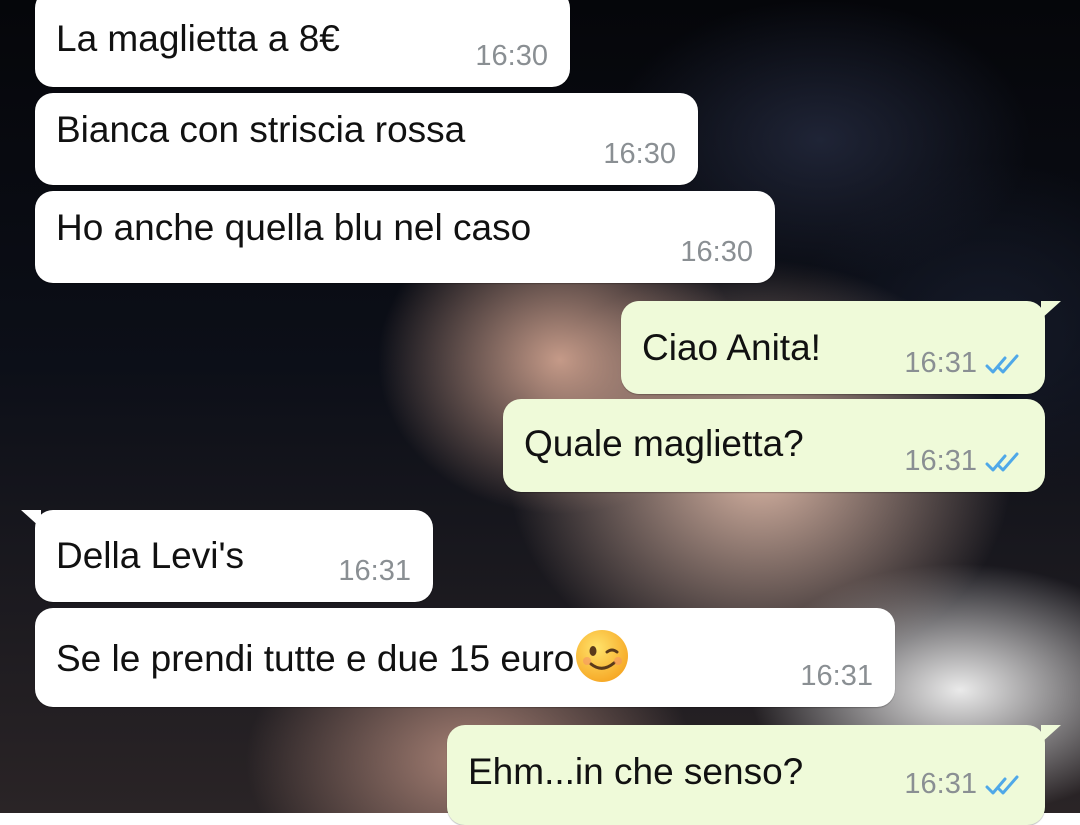 The image size is (1080, 825). I want to click on message-text: Ciao Anita!, so click(731, 347).